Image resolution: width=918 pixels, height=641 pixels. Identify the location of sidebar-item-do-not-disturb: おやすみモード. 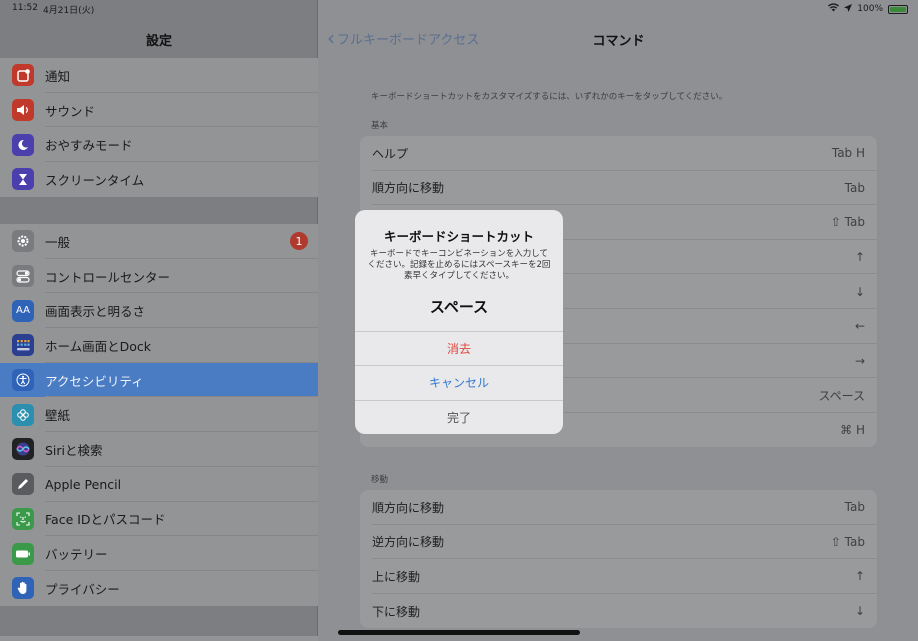
(159, 144).